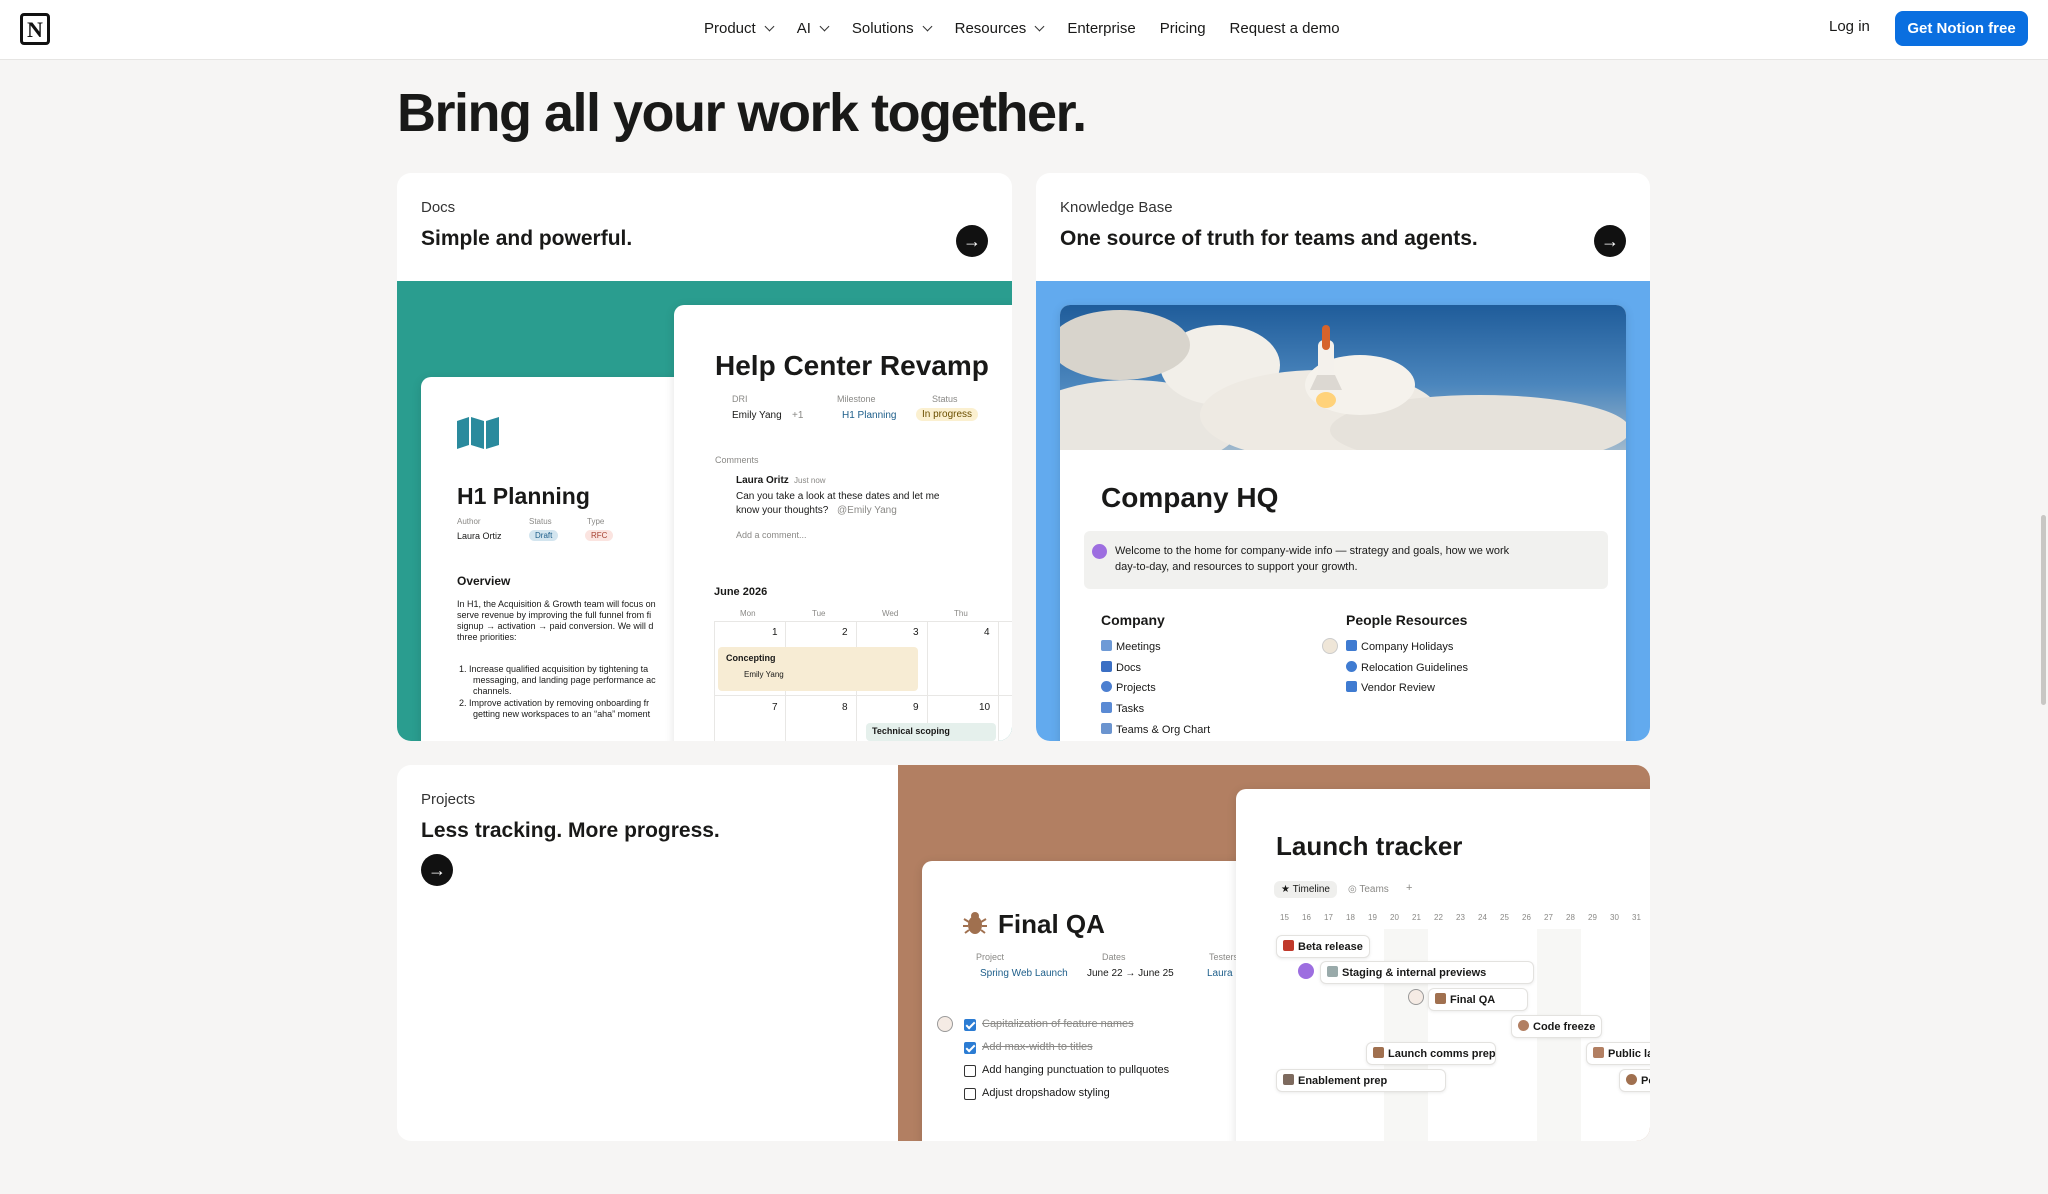 This screenshot has height=1194, width=2048. Describe the element at coordinates (742, 113) in the screenshot. I see `page-headline: Bring all your work together.` at that location.